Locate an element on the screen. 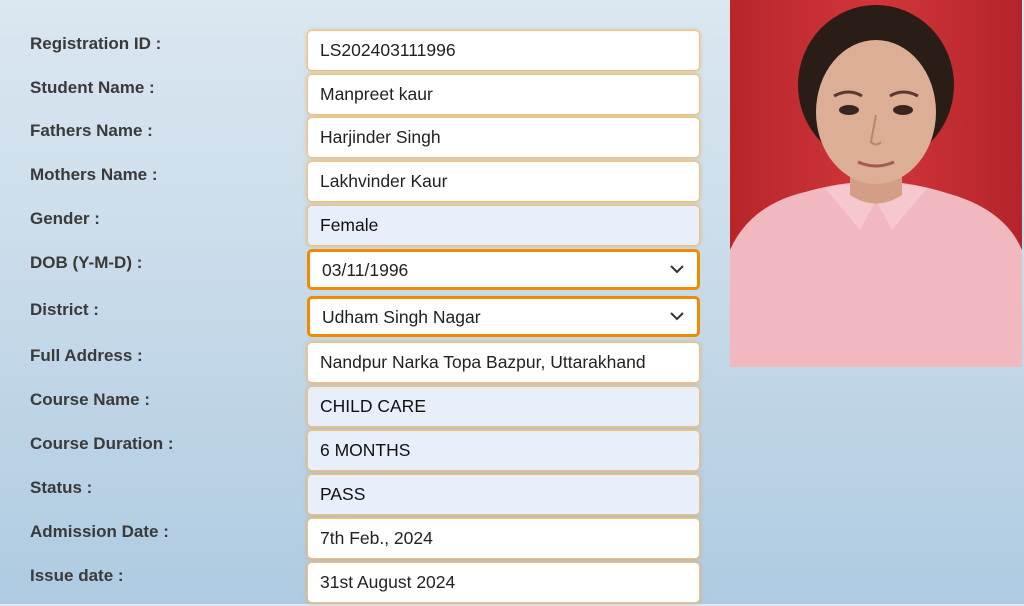 This screenshot has height=606, width=1024. status-input is located at coordinates (503, 494).